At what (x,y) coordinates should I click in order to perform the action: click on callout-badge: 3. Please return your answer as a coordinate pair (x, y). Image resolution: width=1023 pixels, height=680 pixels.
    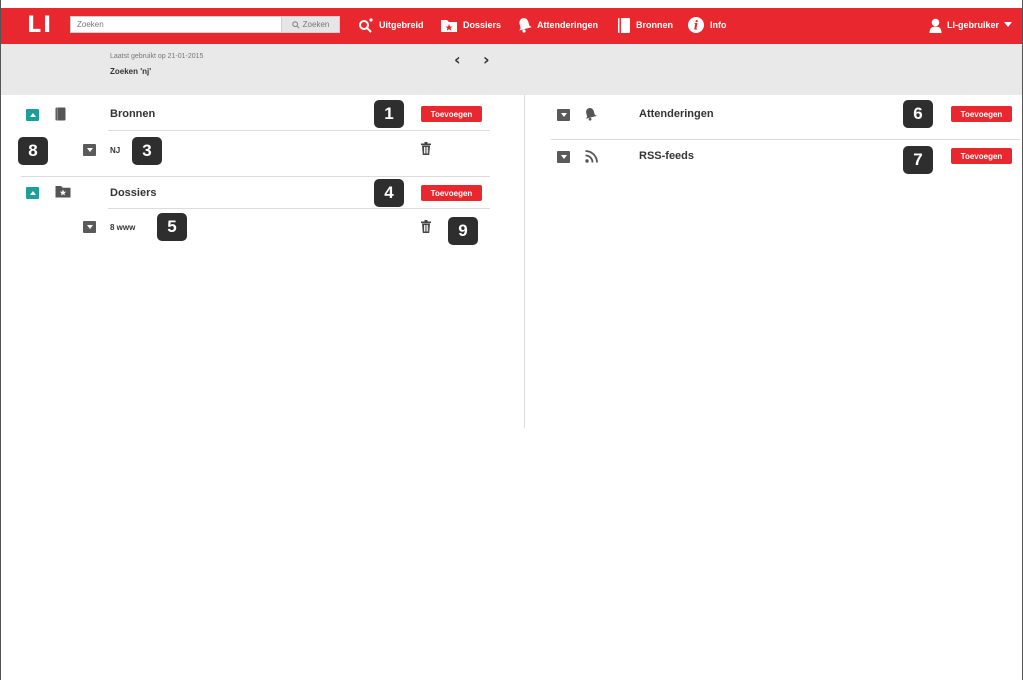
    Looking at the image, I should click on (147, 151).